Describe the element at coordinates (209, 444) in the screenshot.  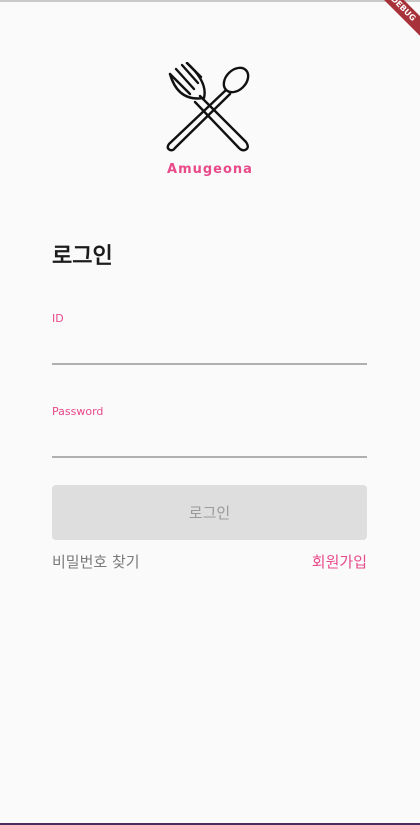
I see `password-input` at that location.